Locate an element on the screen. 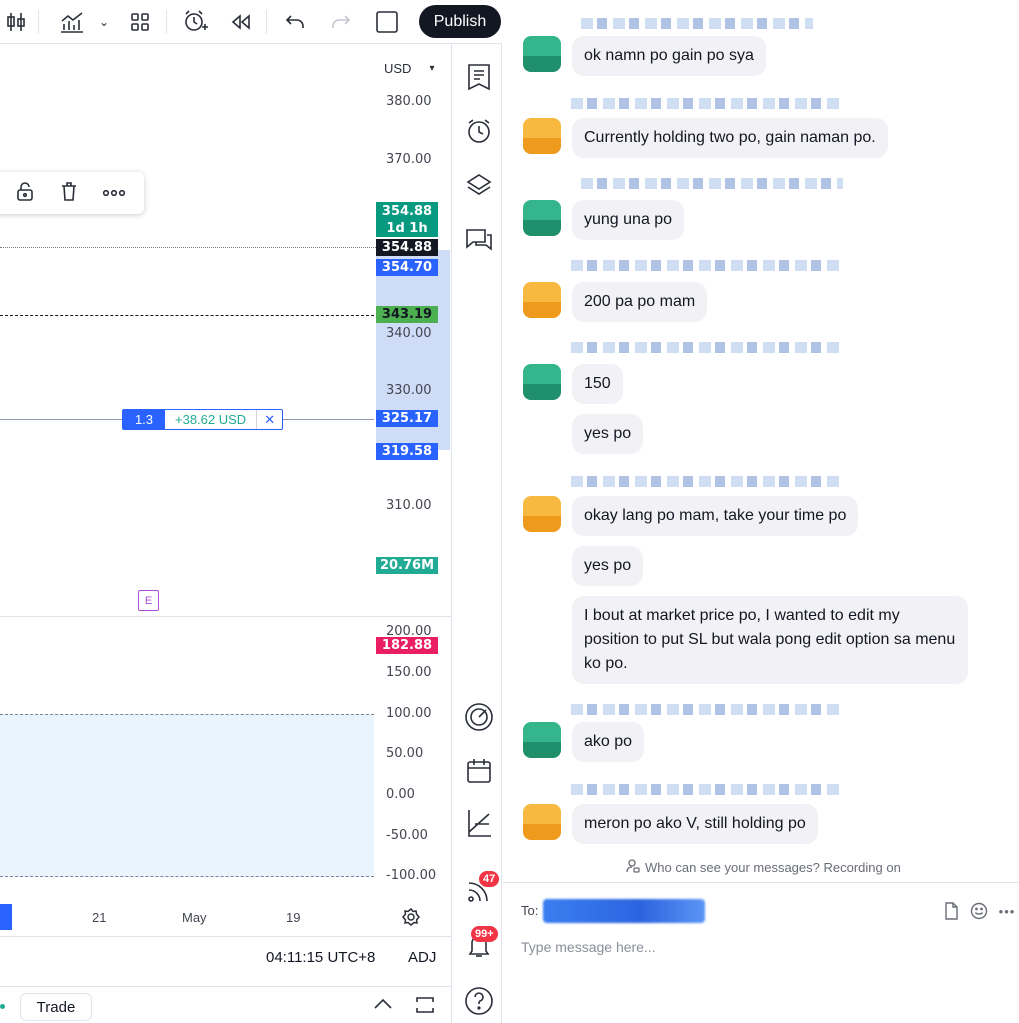 The image size is (1019, 1023). publish-button: Publish is located at coordinates (460, 21).